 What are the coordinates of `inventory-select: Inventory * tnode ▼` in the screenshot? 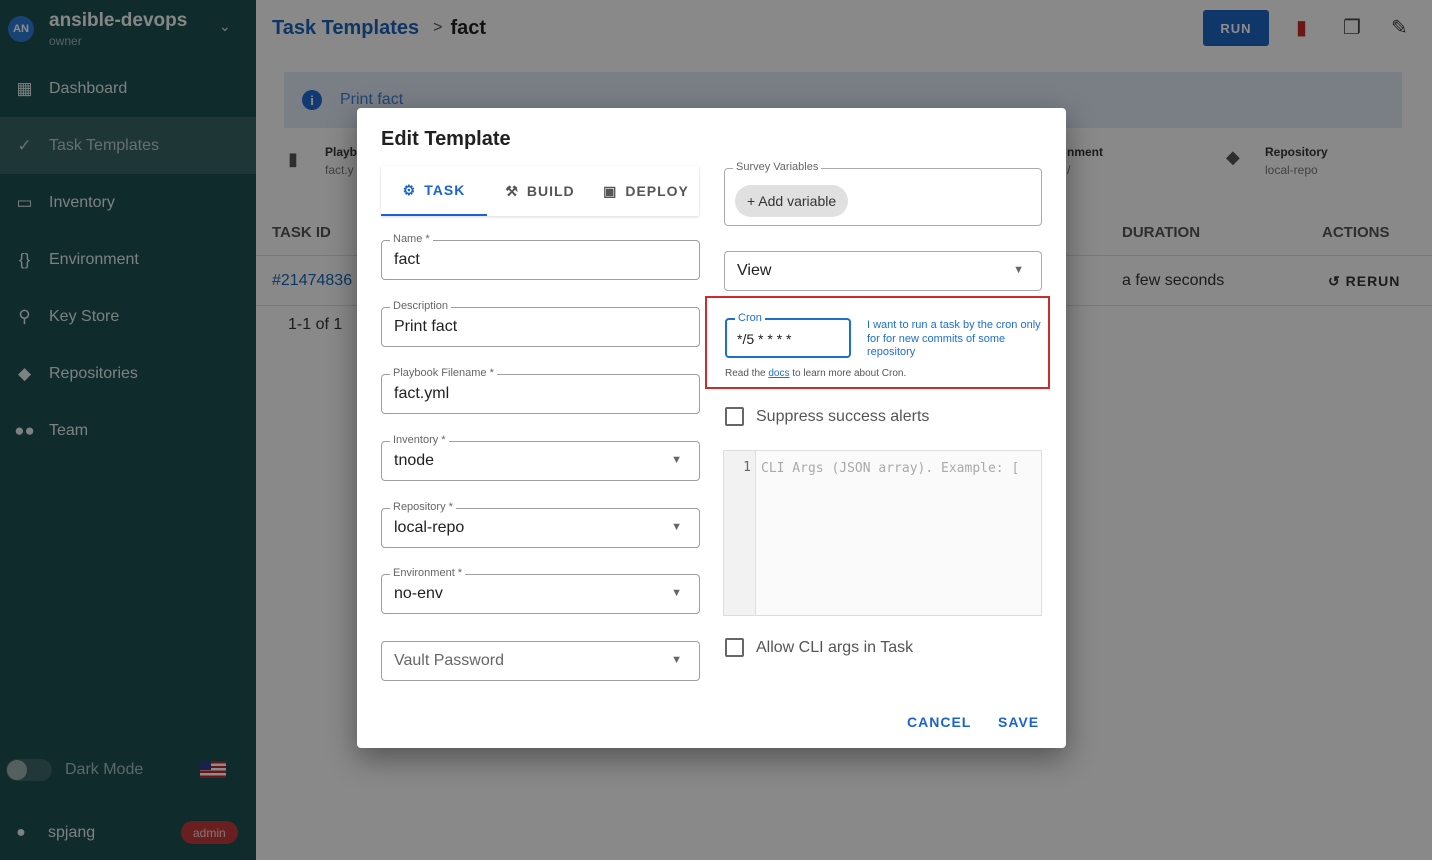 It's located at (540, 457).